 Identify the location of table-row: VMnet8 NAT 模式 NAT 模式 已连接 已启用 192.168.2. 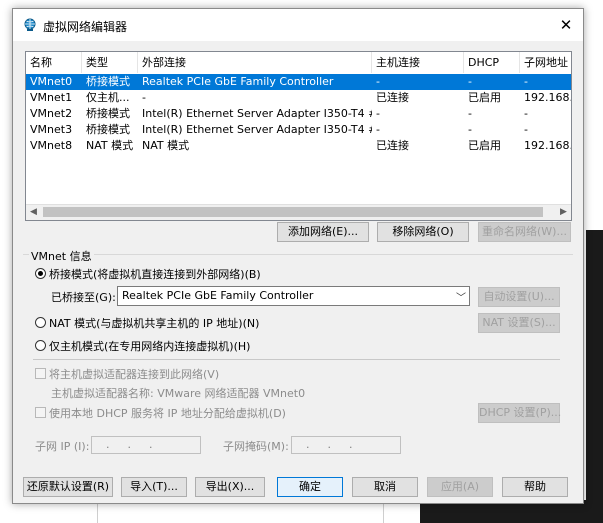
(298, 146).